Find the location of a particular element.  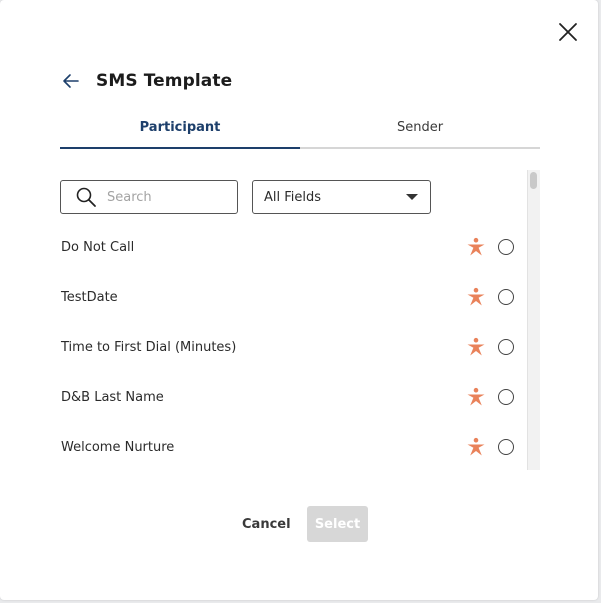

select-button: Select is located at coordinates (337, 524).